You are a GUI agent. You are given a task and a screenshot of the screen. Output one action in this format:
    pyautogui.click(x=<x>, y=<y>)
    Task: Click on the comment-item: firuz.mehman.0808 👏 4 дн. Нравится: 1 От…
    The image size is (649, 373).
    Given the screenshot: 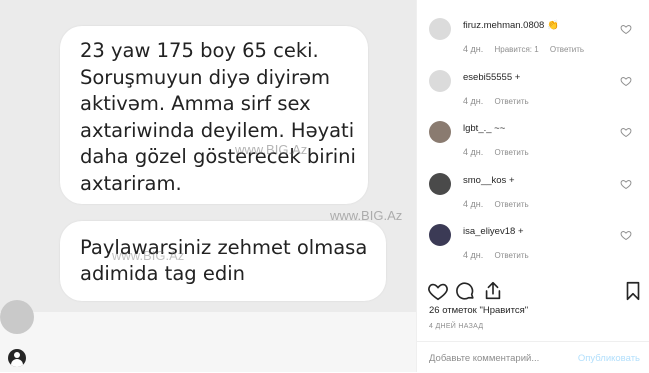 What is the action you would take?
    pyautogui.click(x=533, y=43)
    